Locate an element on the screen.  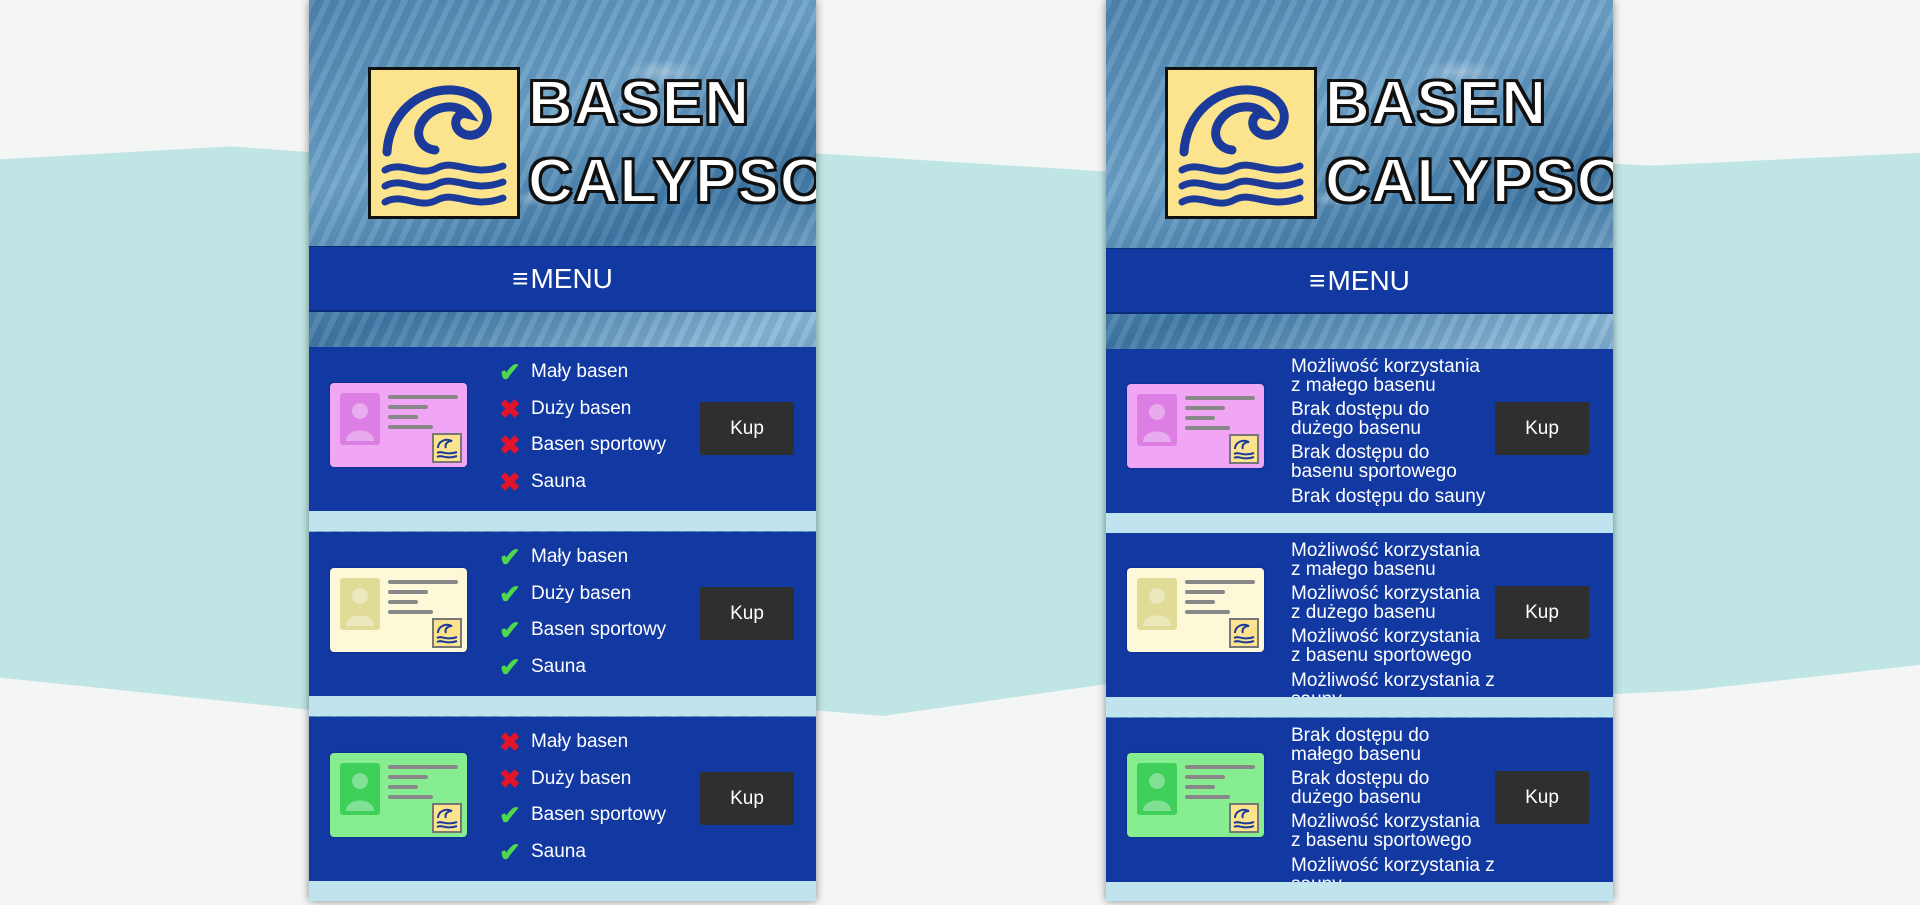
feature-item: ✖ Sauna is located at coordinates (542, 482).